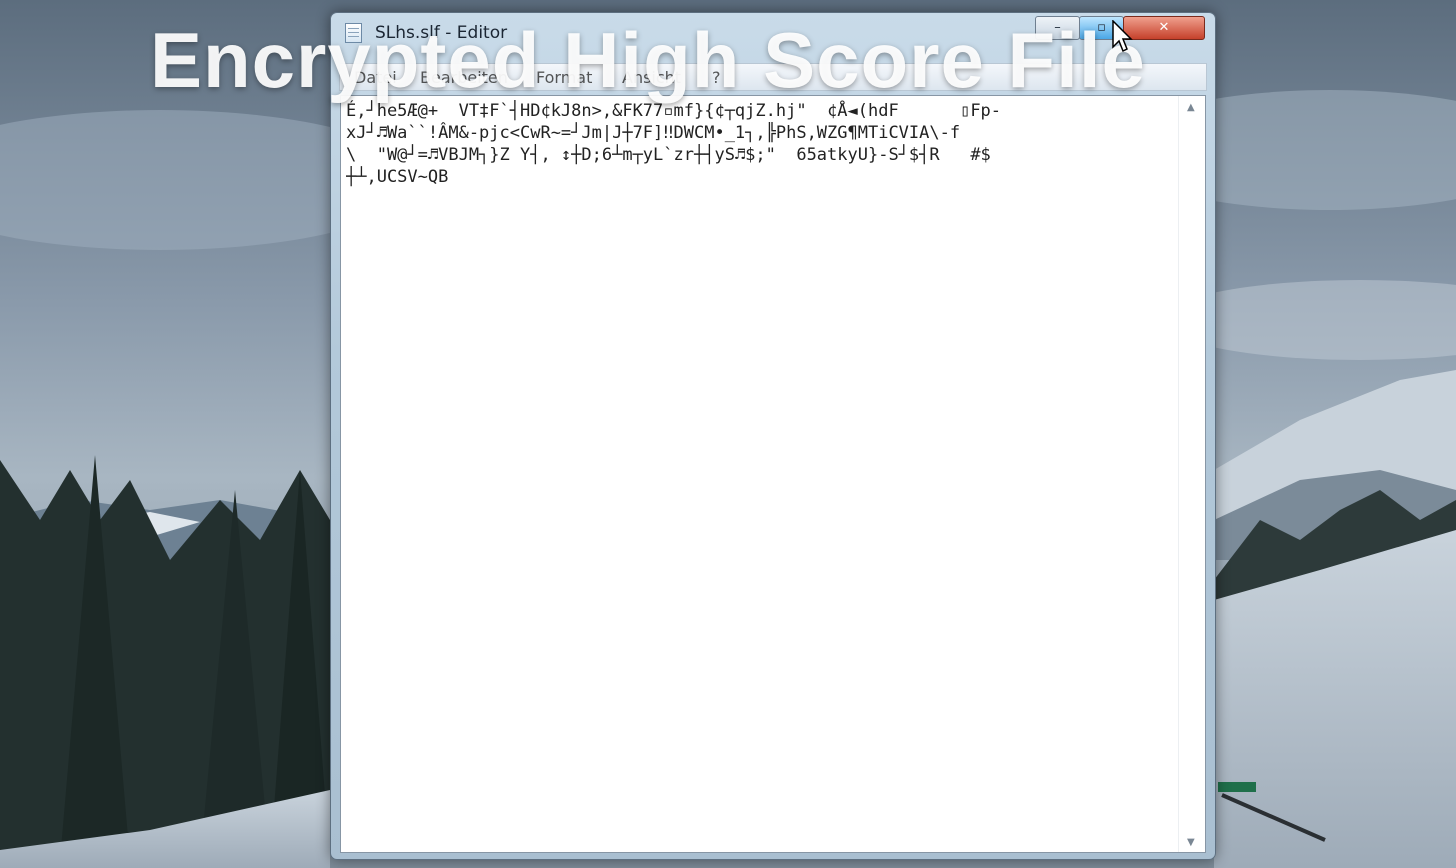 This screenshot has width=1456, height=868. I want to click on video-headline-overlay: Encrypted High Score File, so click(648, 60).